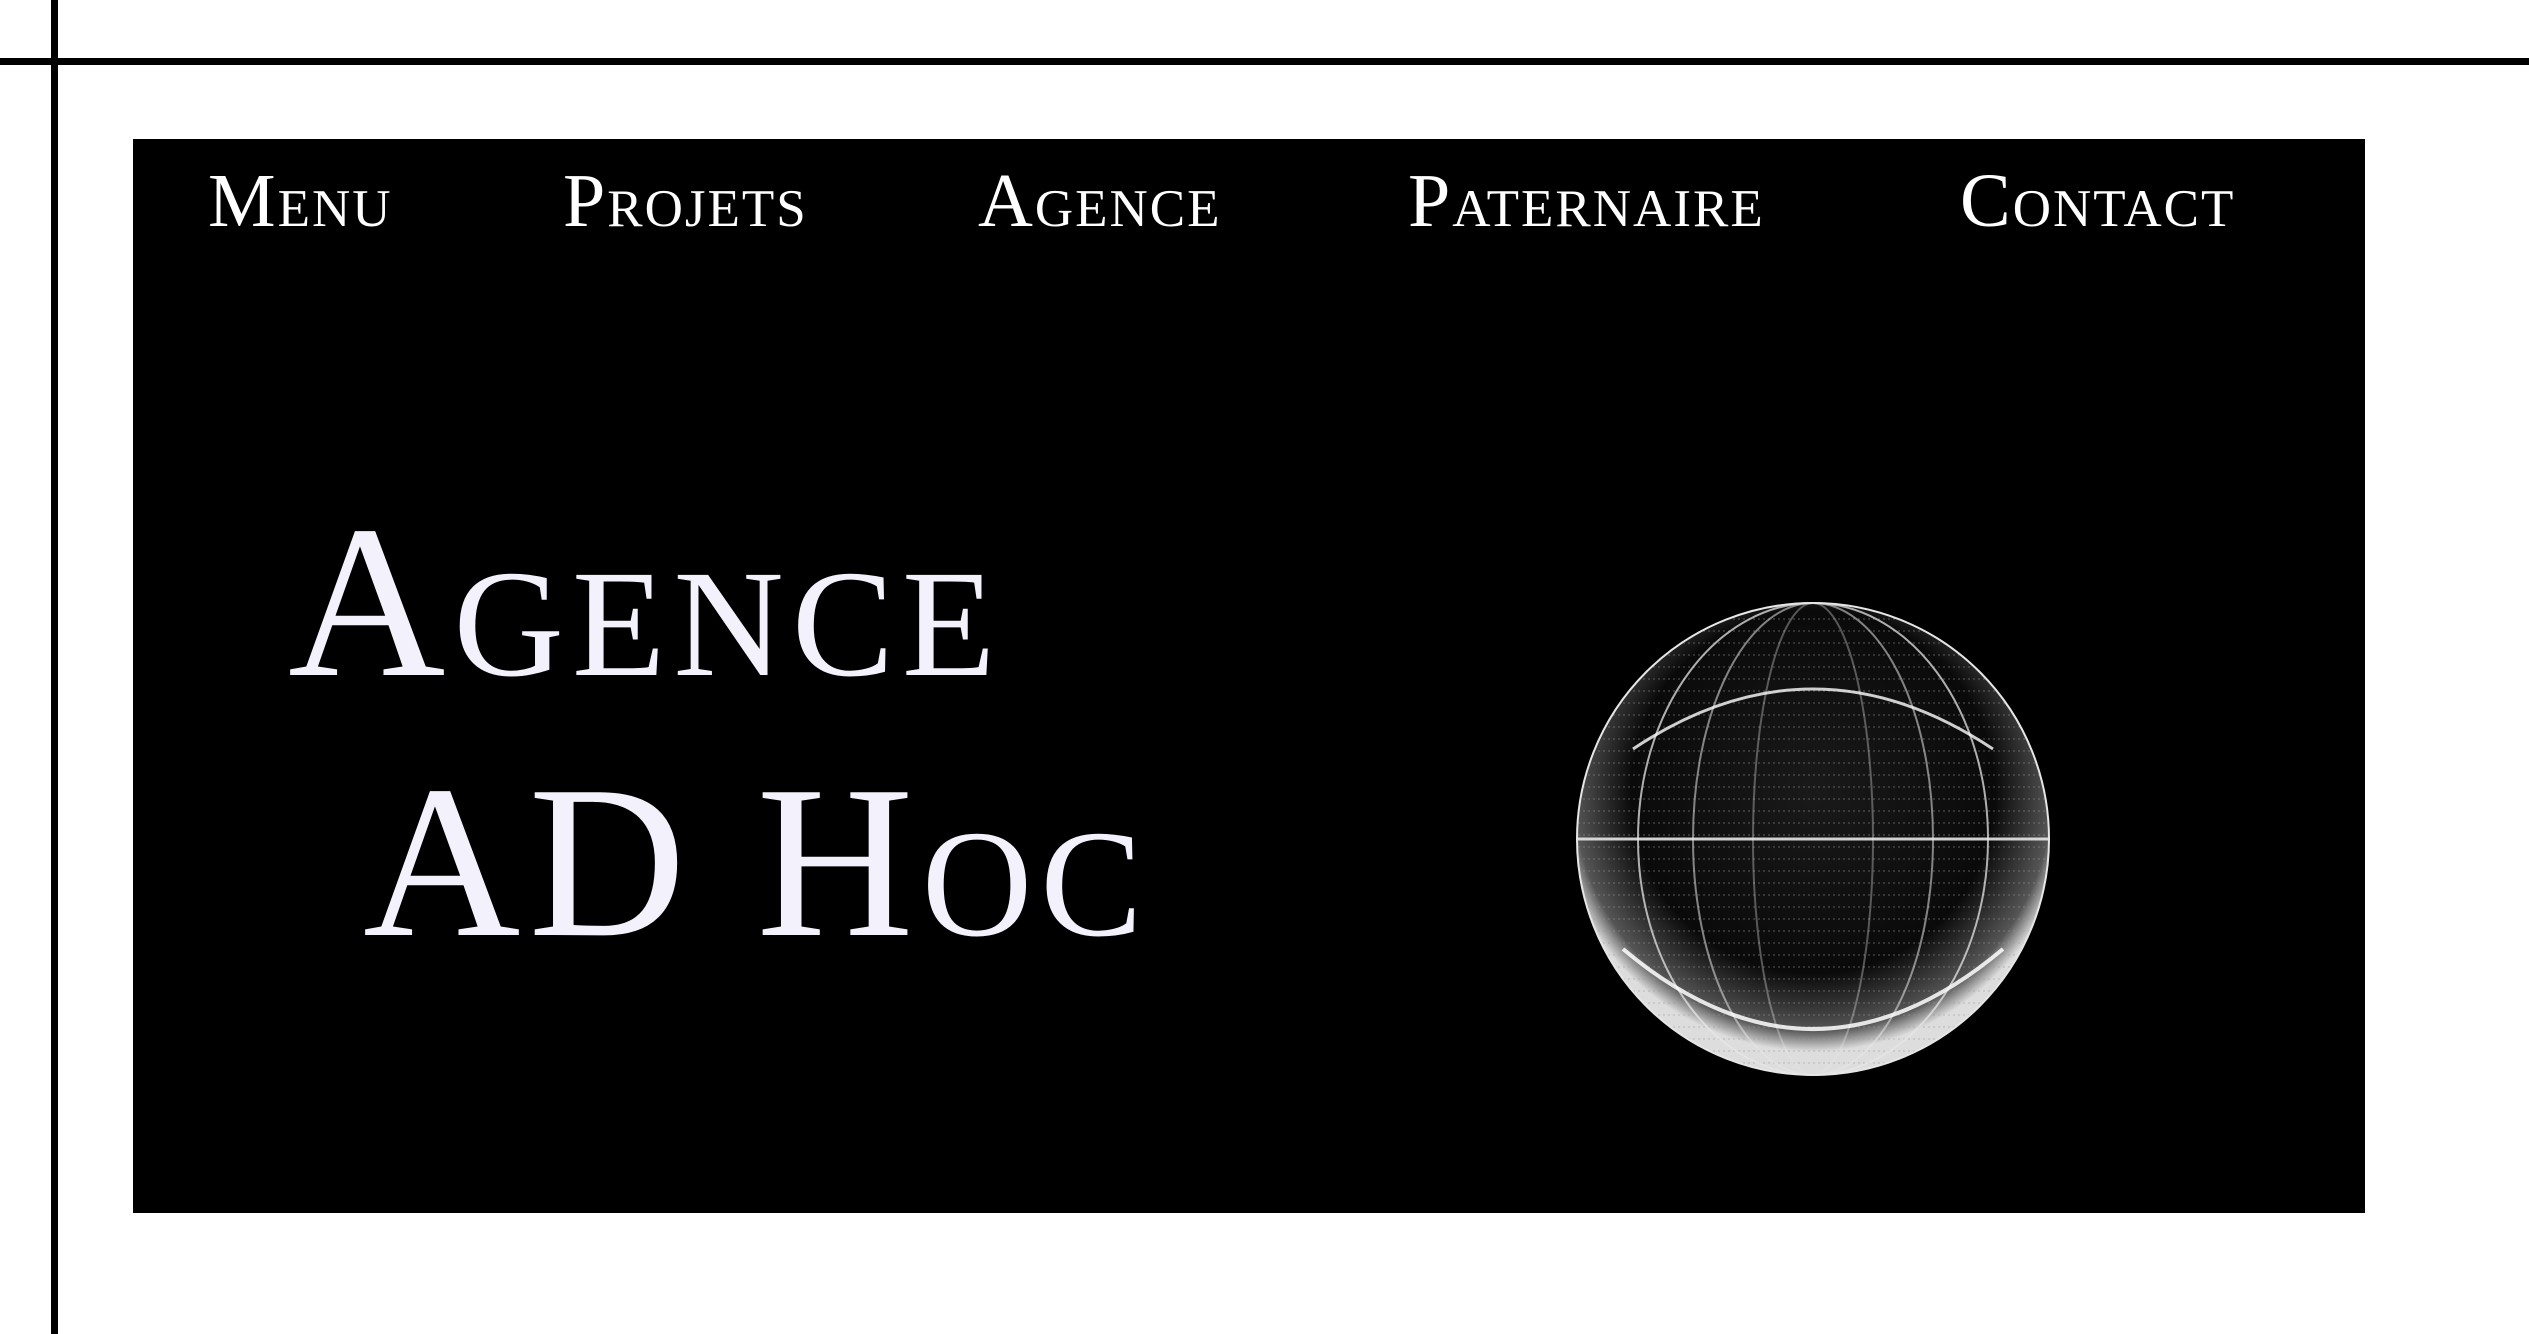  I want to click on horizontal-rule, so click(1264, 61).